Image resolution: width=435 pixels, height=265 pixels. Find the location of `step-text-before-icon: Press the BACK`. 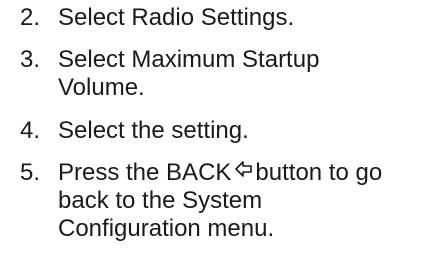

step-text-before-icon: Press the BACK is located at coordinates (145, 172).